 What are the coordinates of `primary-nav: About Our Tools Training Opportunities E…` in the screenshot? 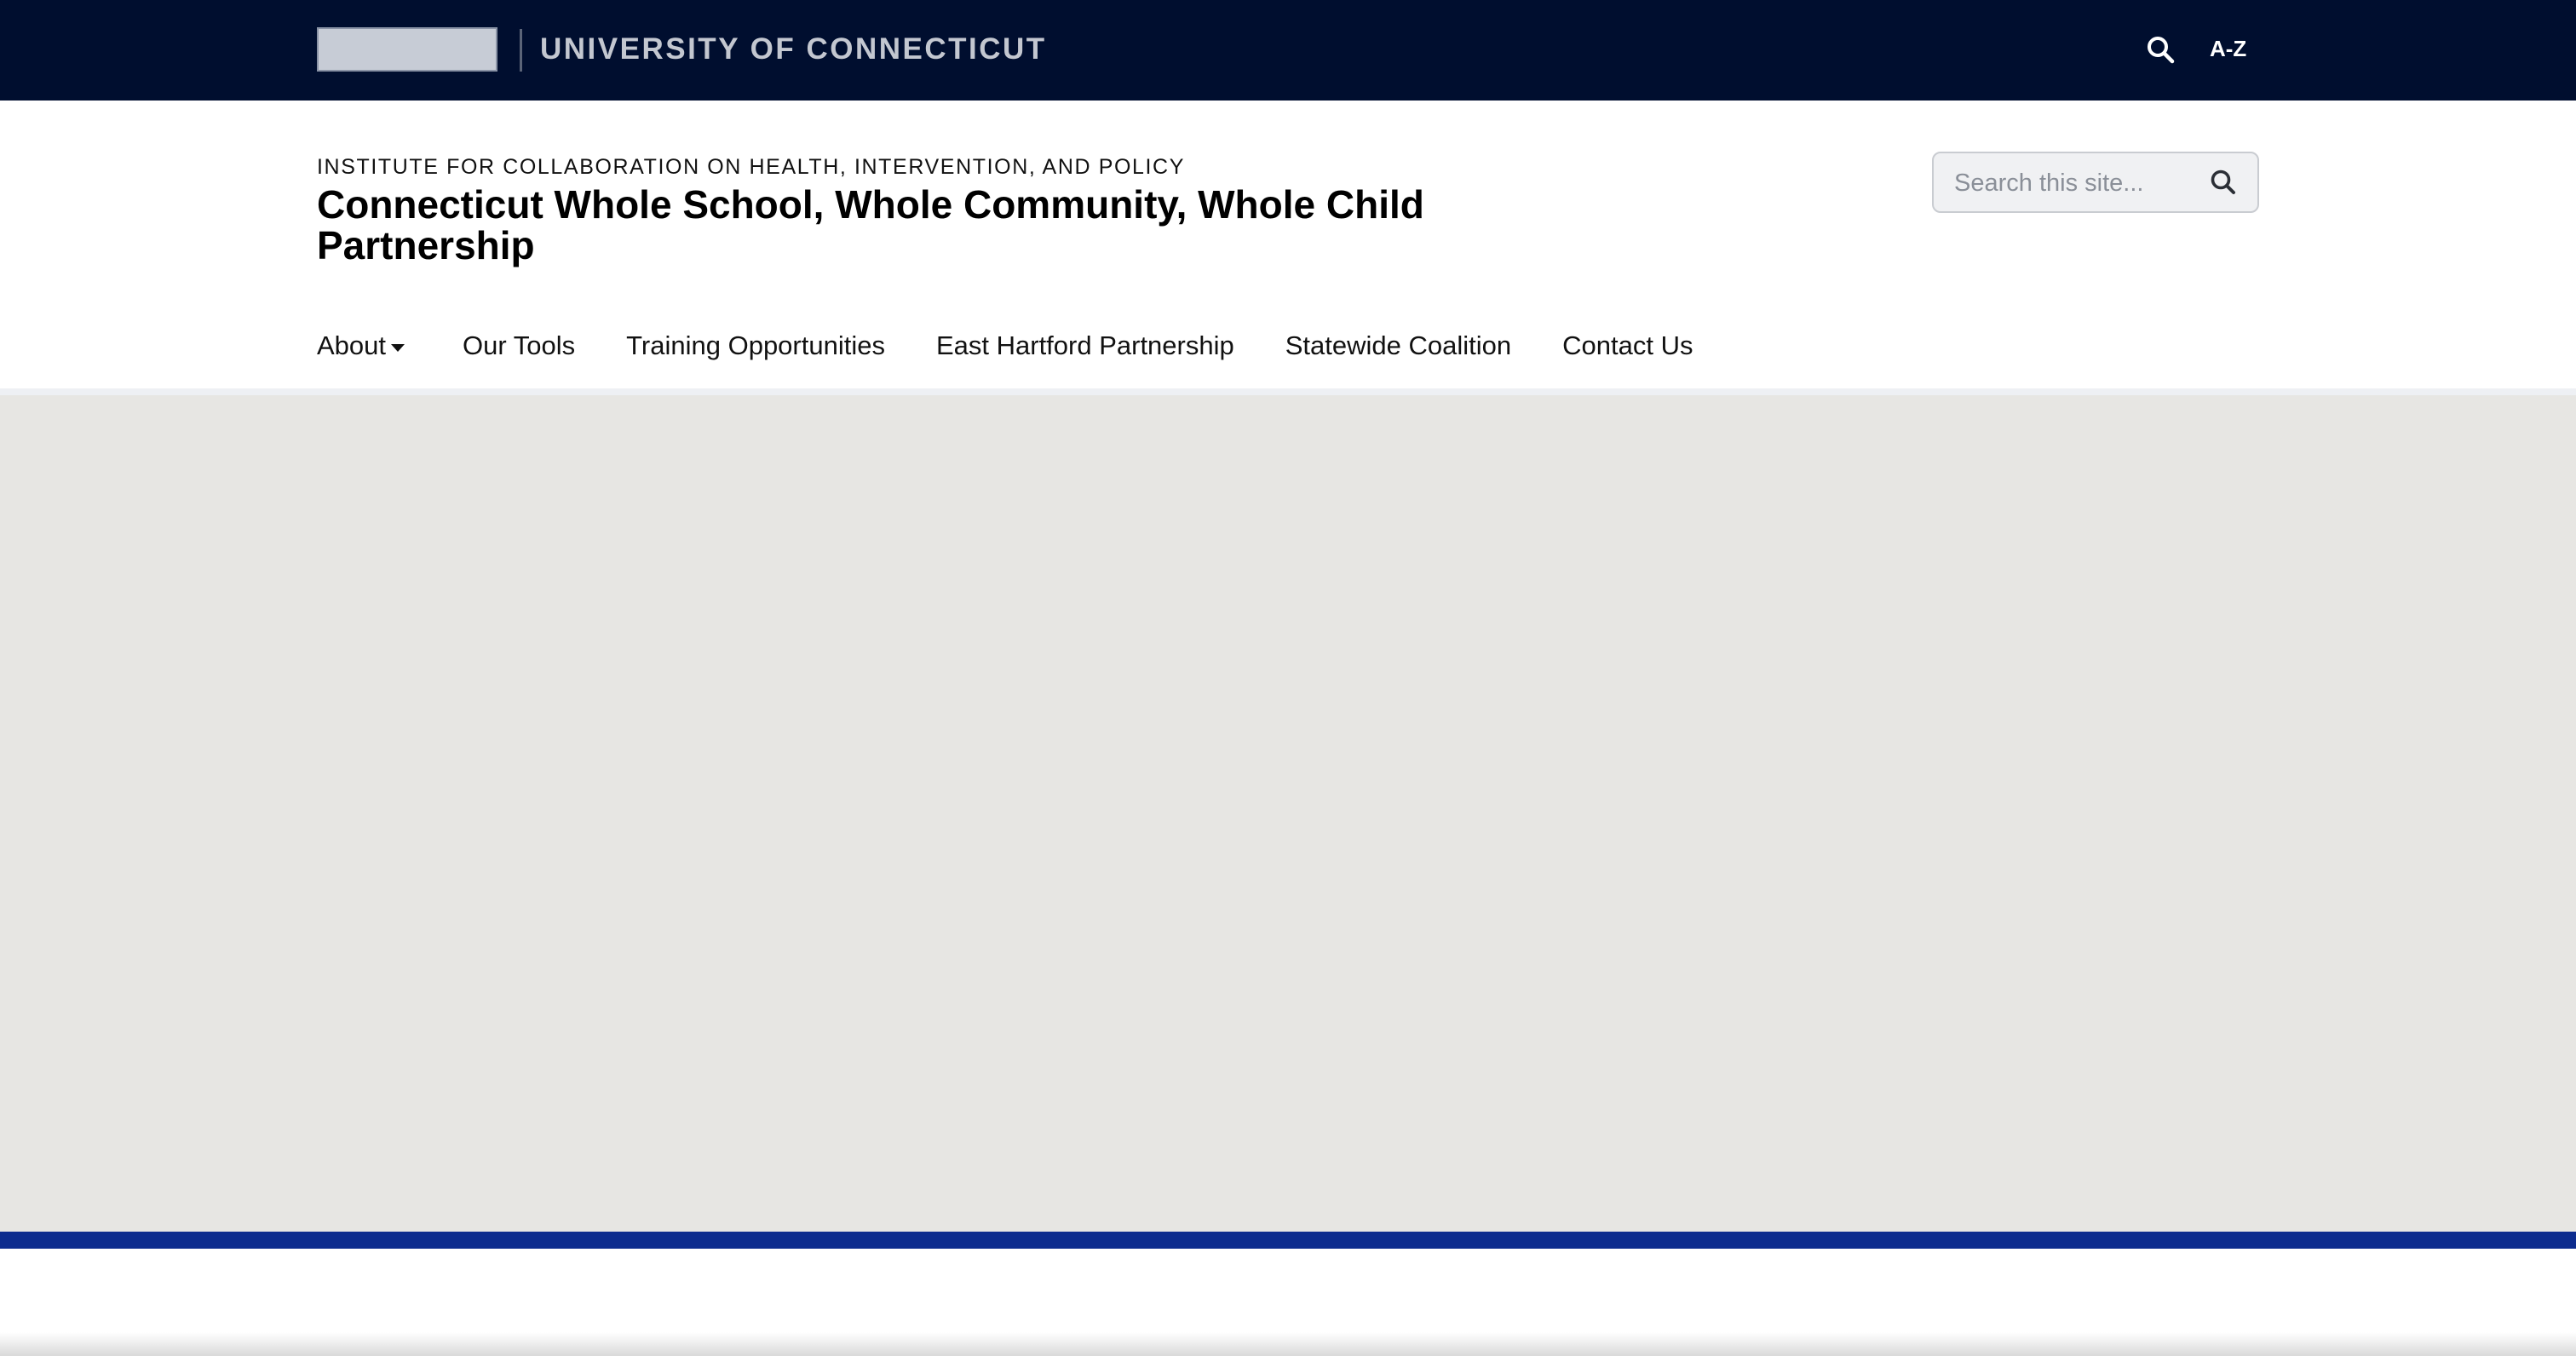 It's located at (1005, 346).